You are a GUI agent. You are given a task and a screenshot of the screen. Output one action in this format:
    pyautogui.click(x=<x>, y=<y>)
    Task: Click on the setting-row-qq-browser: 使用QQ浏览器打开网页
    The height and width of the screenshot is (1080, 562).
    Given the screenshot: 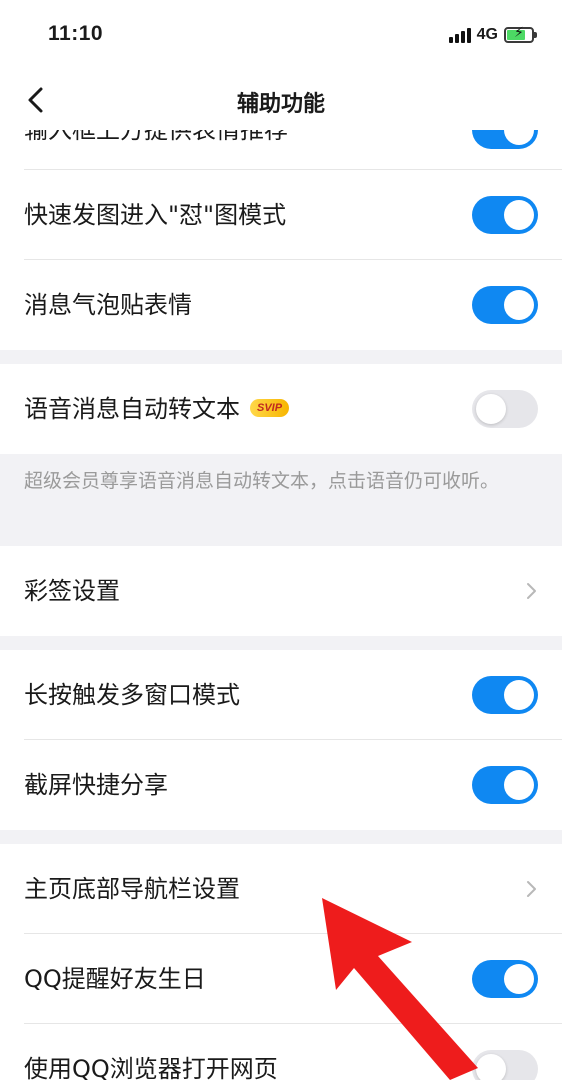 What is the action you would take?
    pyautogui.click(x=281, y=1052)
    